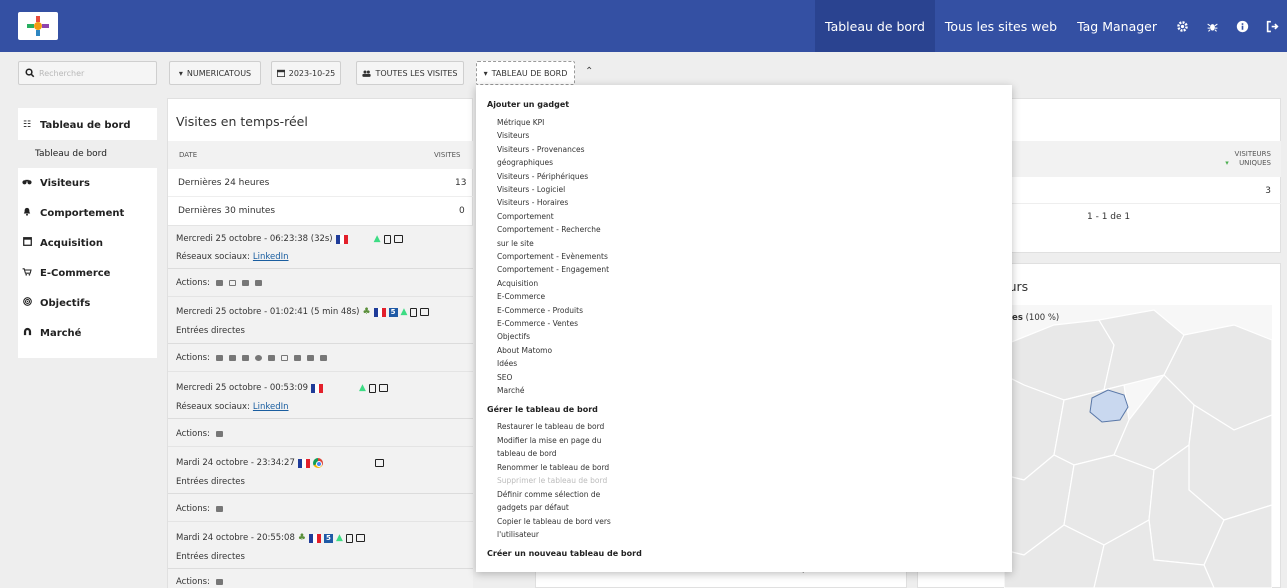 The image size is (1287, 588). Describe the element at coordinates (1117, 26) in the screenshot. I see `nav-tag-manager: Tag Manager` at that location.